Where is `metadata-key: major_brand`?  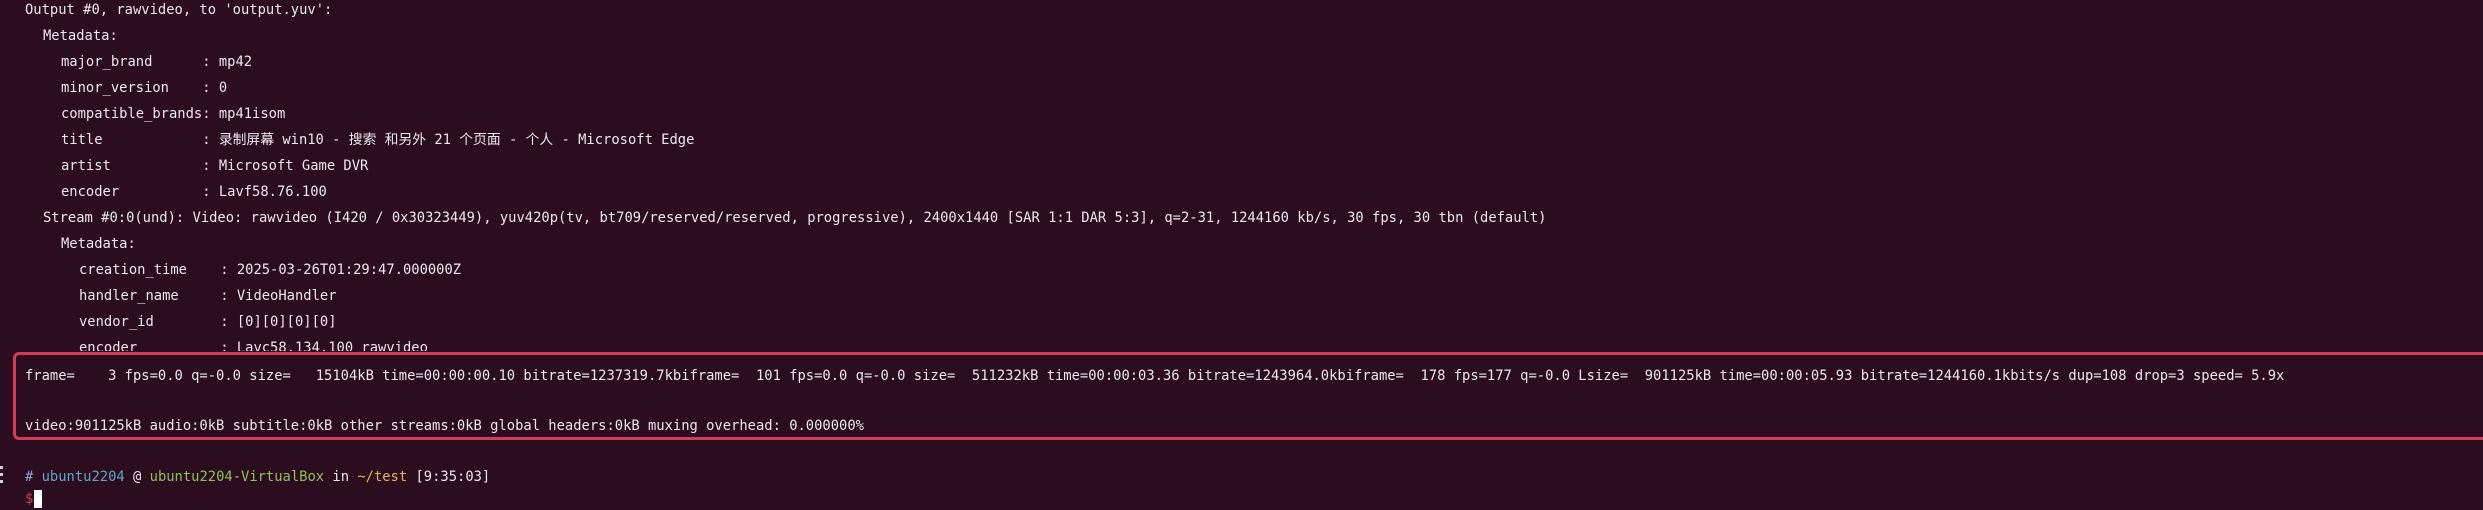
metadata-key: major_brand is located at coordinates (127, 62).